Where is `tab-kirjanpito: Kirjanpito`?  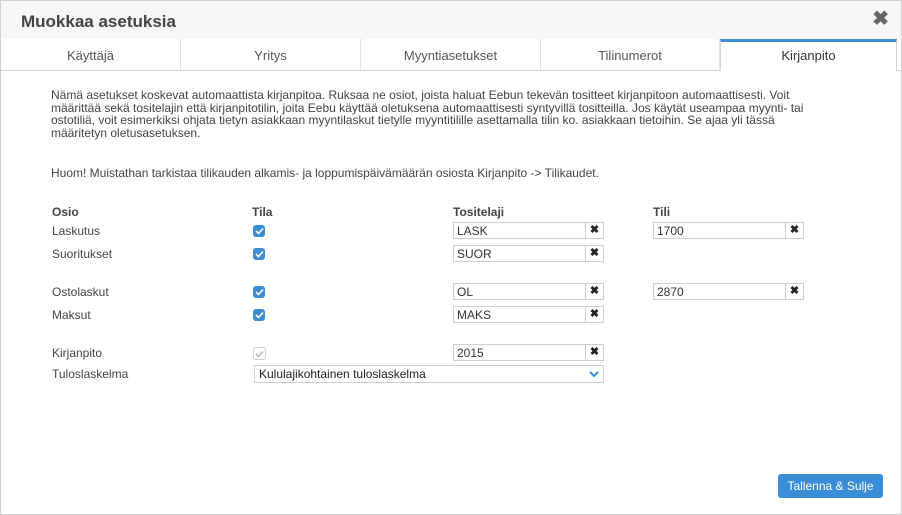
tab-kirjanpito: Kirjanpito is located at coordinates (808, 55).